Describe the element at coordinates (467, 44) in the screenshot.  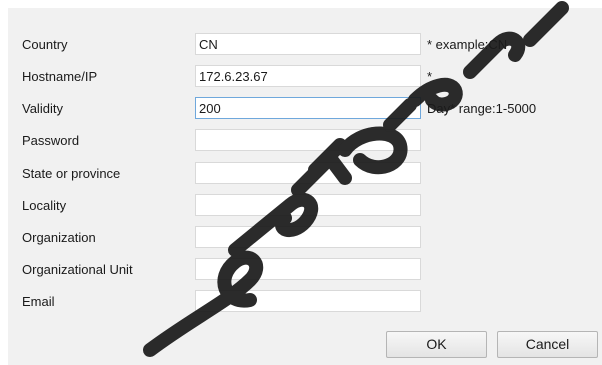
I see `country-hint: * example:CN` at that location.